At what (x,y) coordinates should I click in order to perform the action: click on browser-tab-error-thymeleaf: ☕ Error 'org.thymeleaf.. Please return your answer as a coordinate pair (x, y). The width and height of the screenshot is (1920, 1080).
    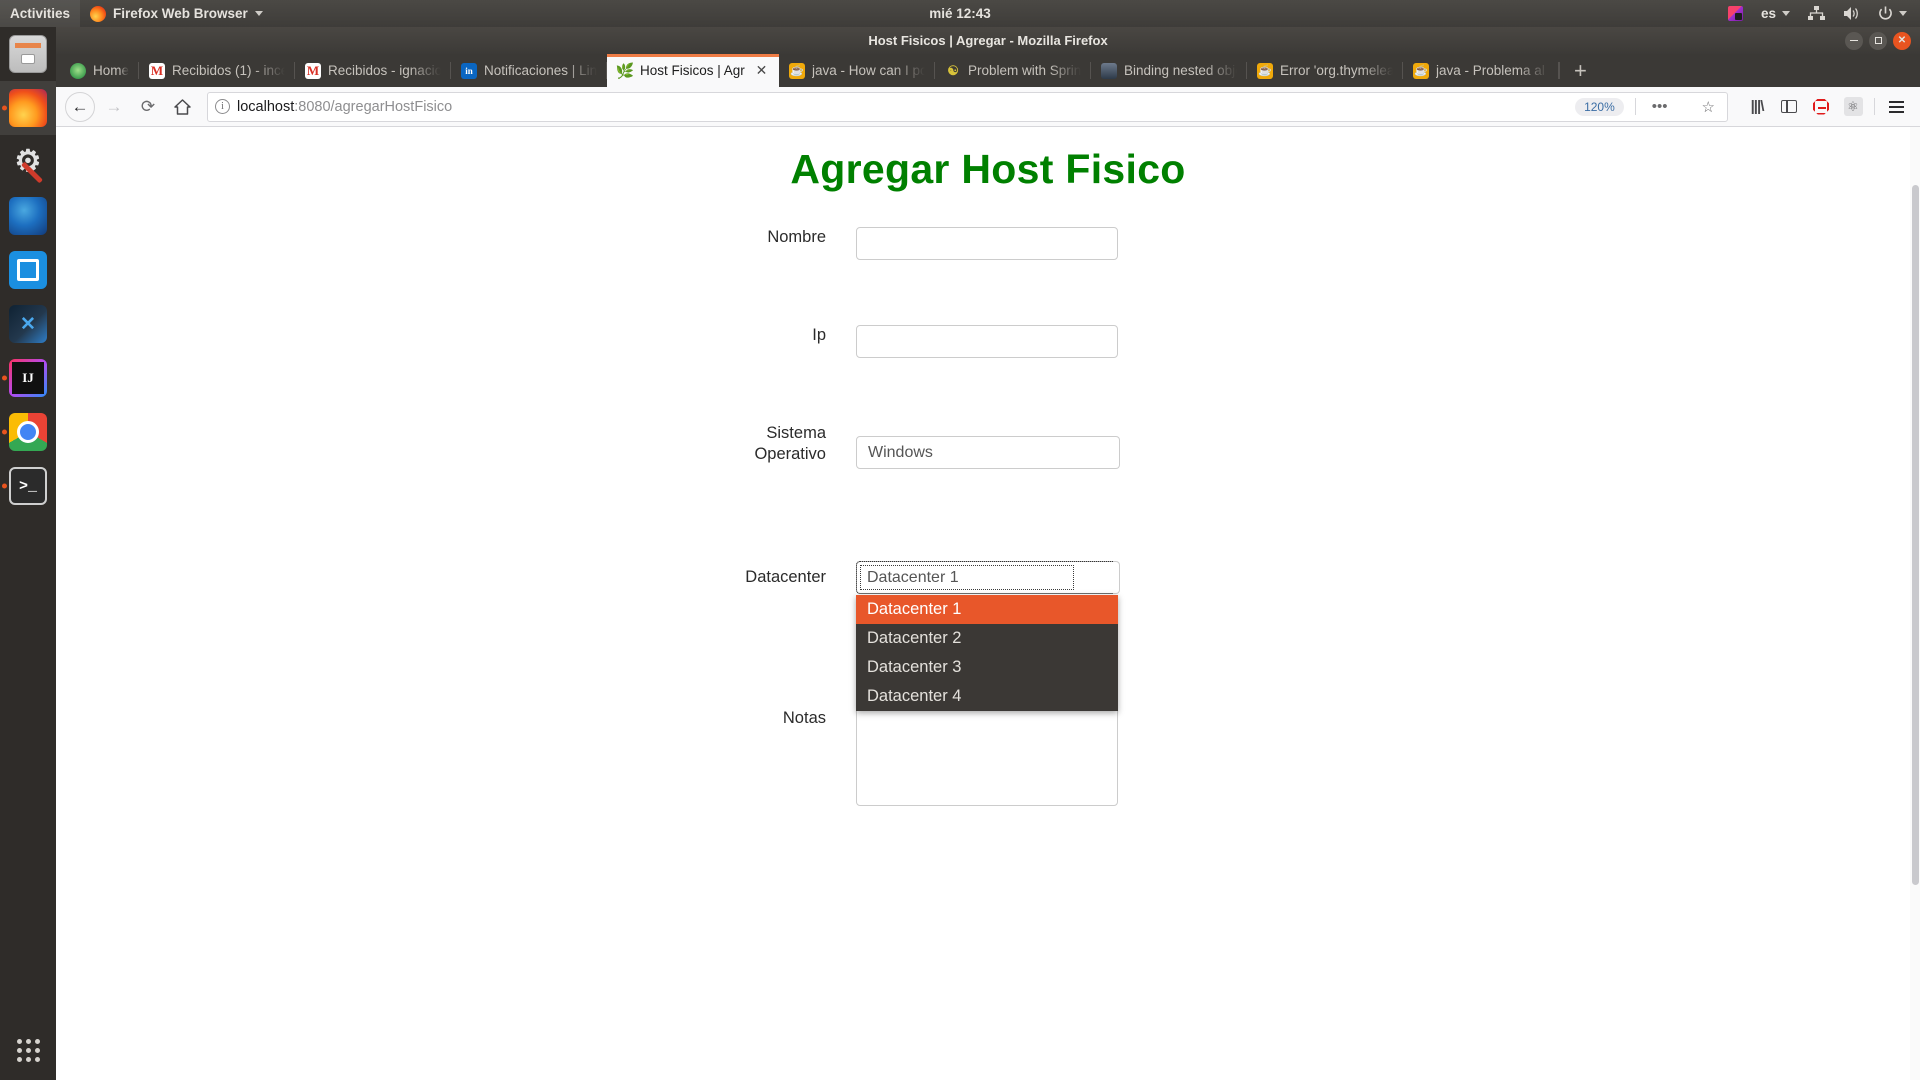
    Looking at the image, I should click on (1325, 70).